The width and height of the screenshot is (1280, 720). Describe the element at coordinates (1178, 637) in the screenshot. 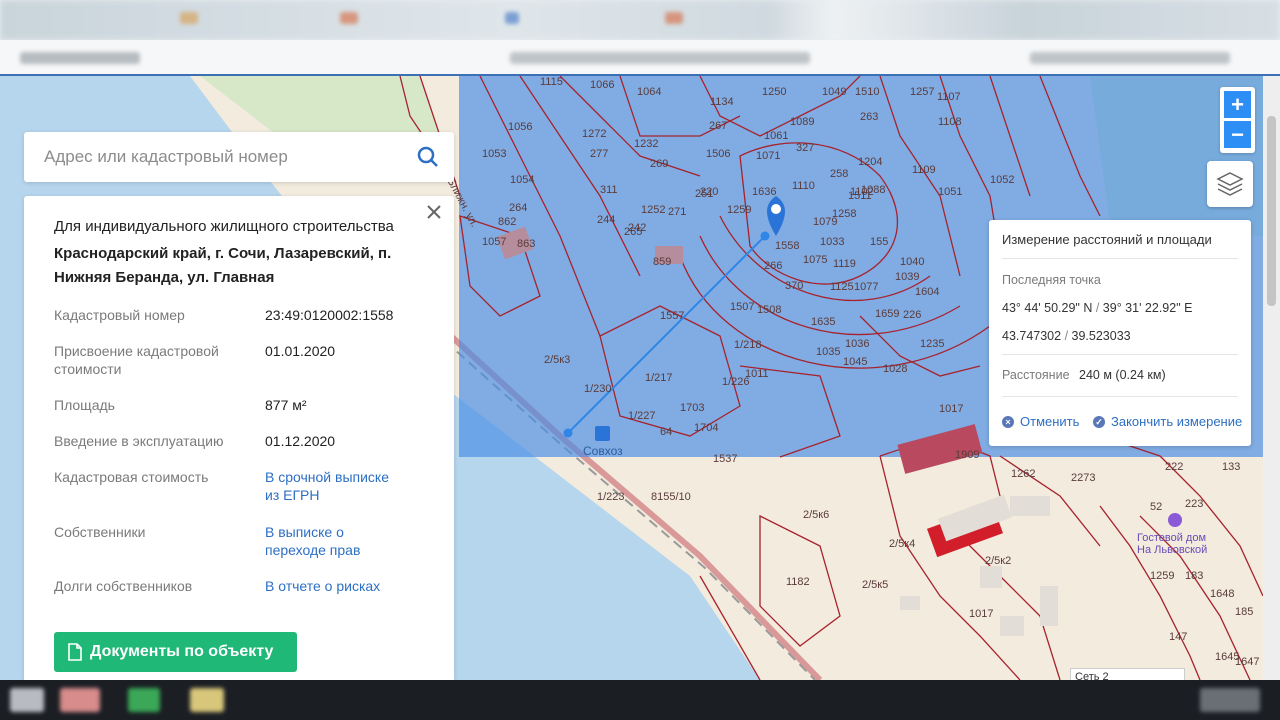

I see `plot-number-label: 147` at that location.